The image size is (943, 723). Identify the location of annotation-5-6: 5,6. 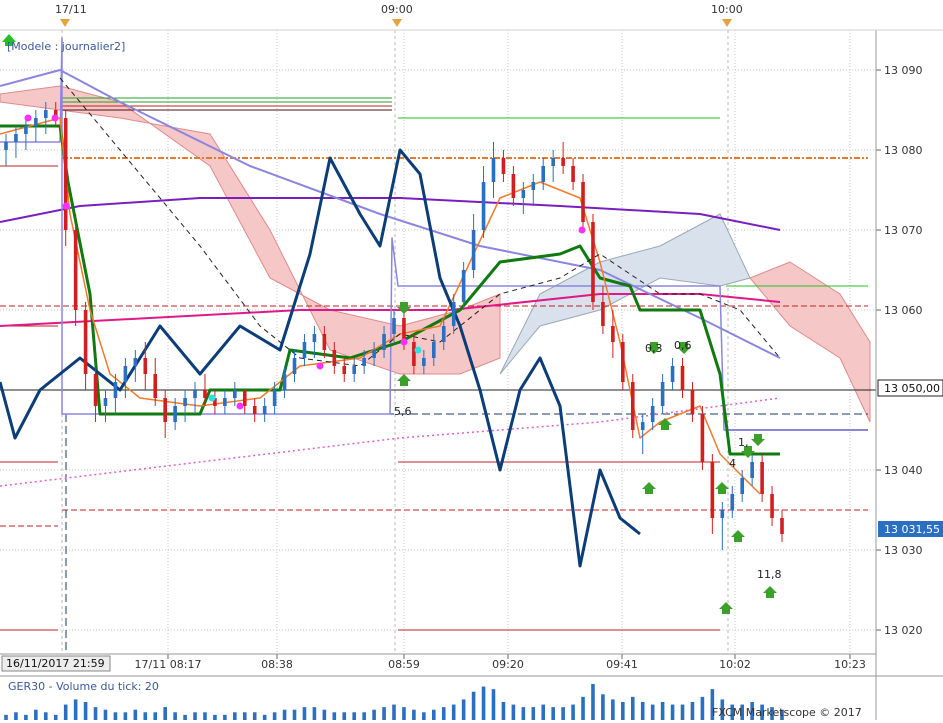
(403, 411).